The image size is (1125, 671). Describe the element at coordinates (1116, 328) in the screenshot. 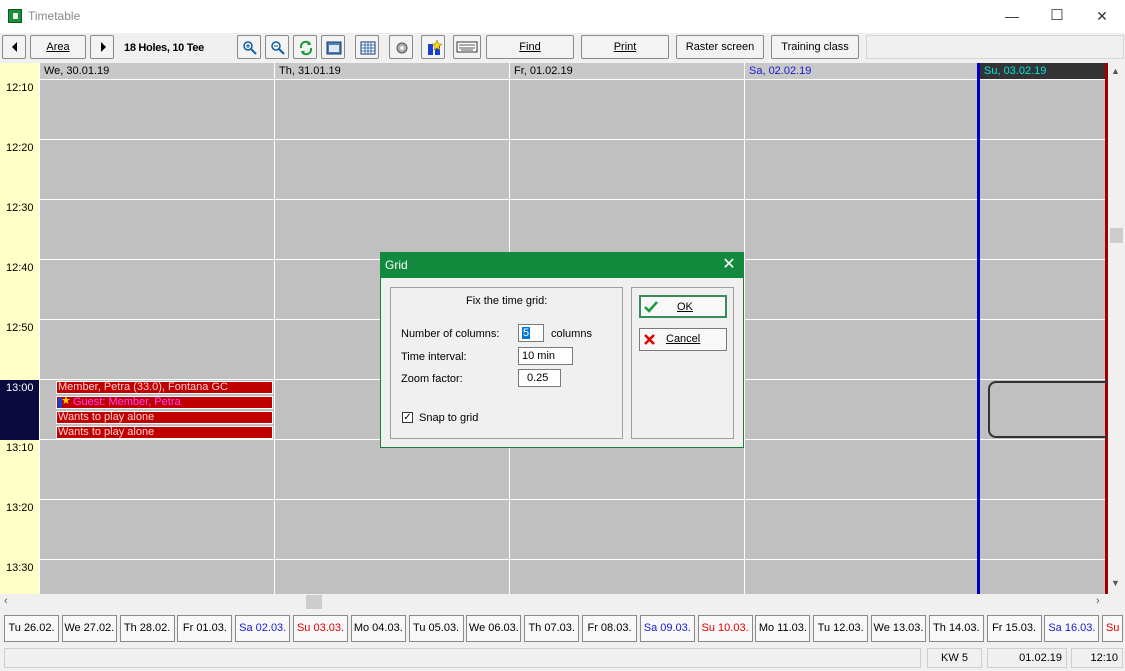

I see `vertical-scrollbar` at that location.